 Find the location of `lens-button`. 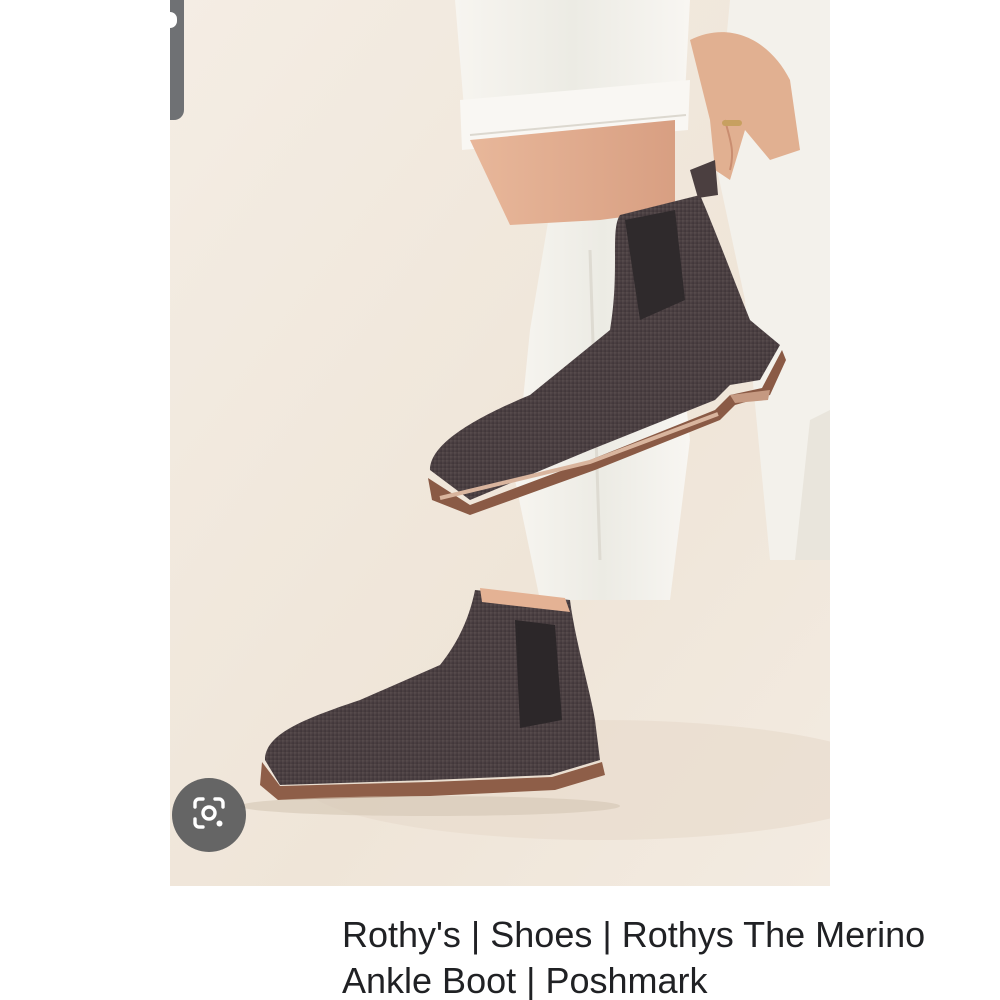

lens-button is located at coordinates (209, 815).